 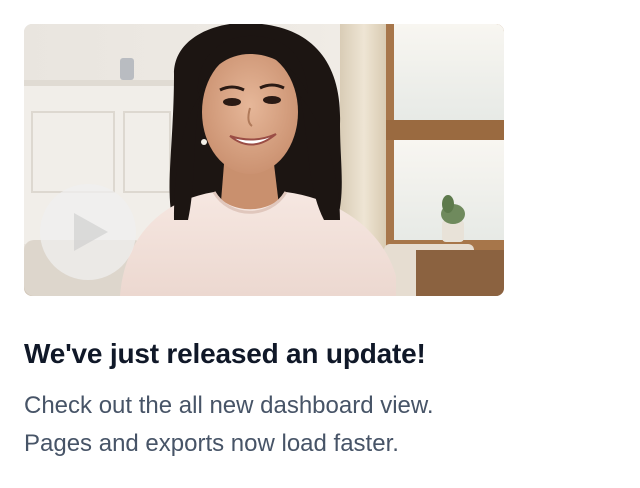 I want to click on update-title: We've just released an update!, so click(x=225, y=353).